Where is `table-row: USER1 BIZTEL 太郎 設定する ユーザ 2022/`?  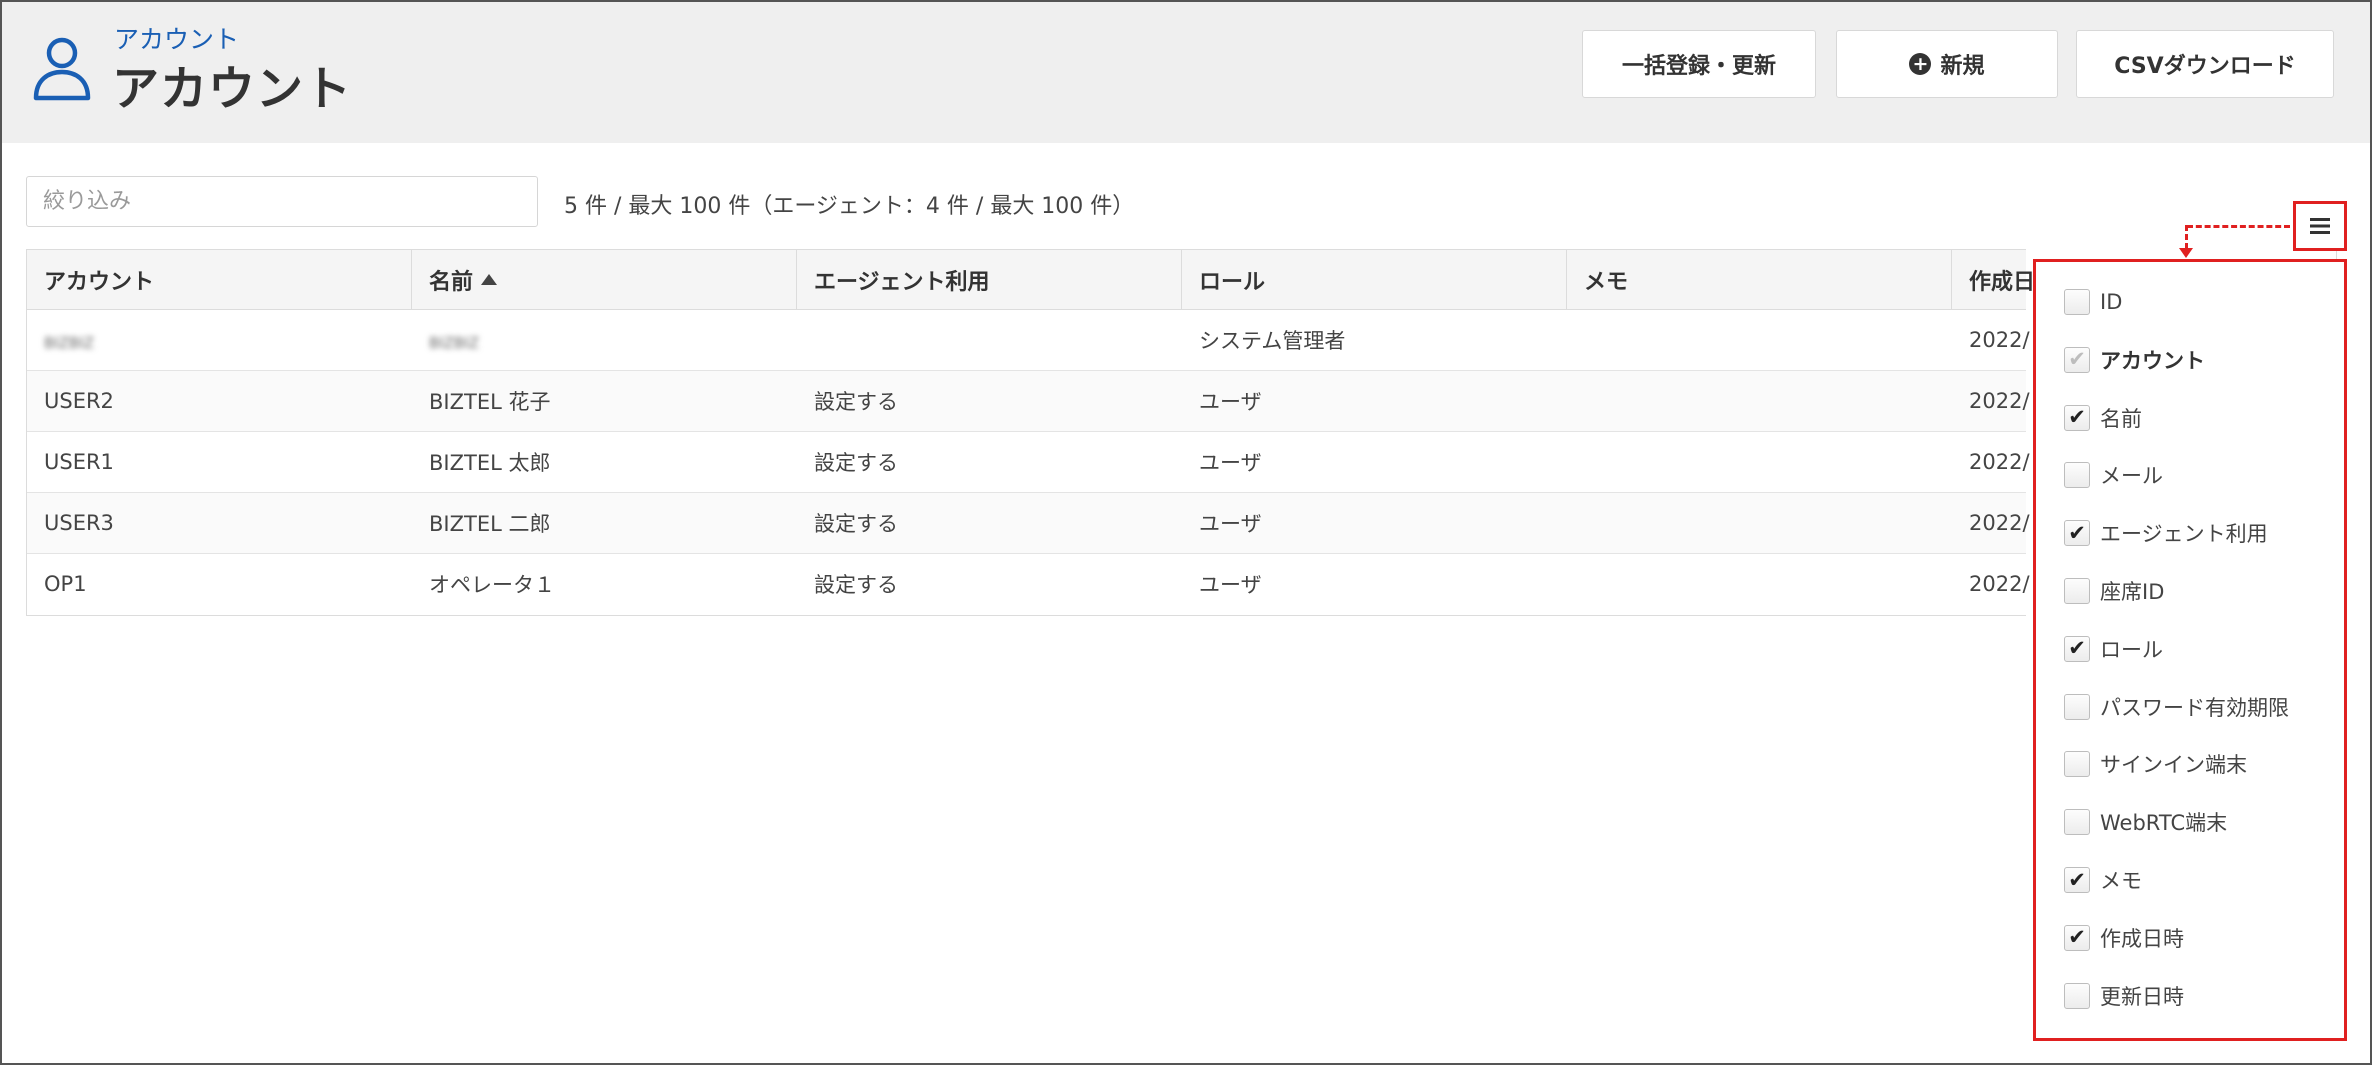
table-row: USER1 BIZTEL 太郎 設定する ユーザ 2022/ is located at coordinates (1028, 462).